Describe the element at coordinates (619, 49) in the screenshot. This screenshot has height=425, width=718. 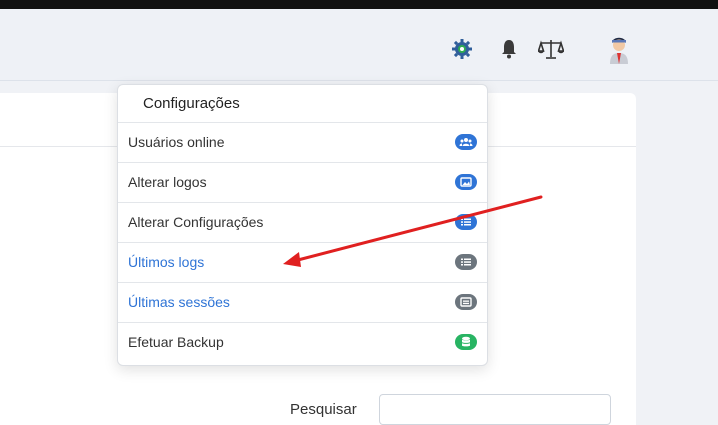
I see `user-avatar-icon` at that location.